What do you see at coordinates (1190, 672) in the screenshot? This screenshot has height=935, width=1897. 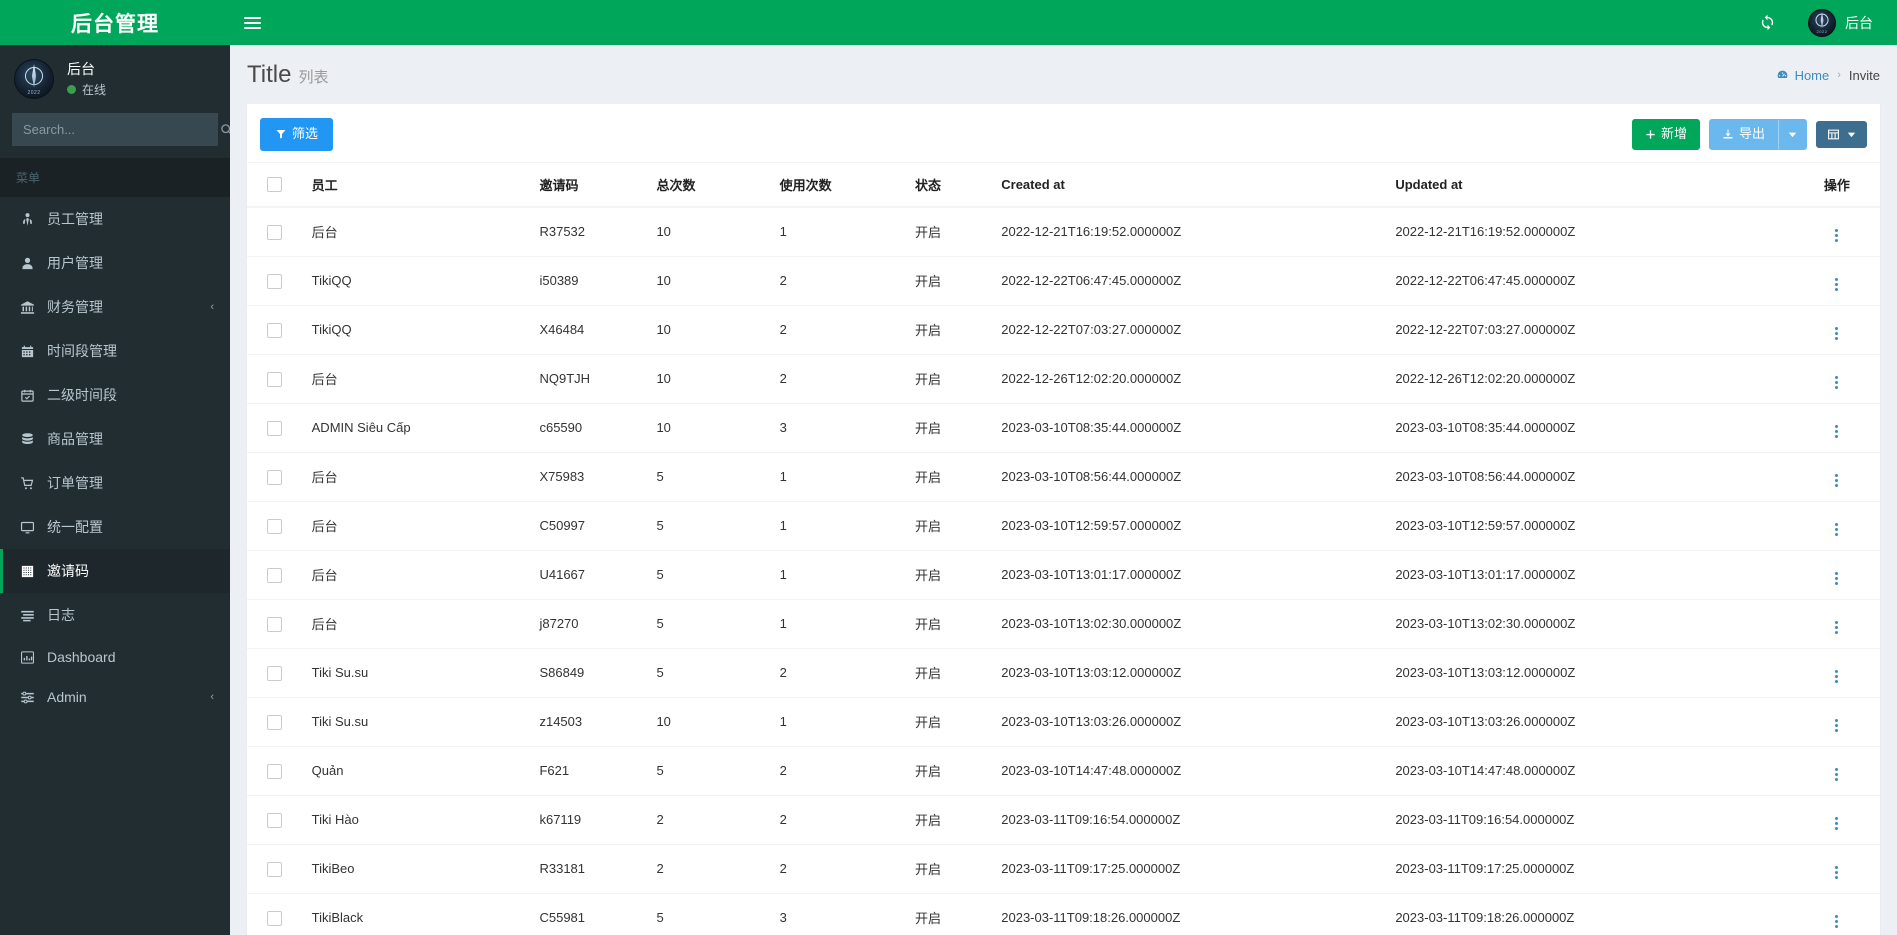 I see `cell-created-at: 2023-03-10T13:03:12.000000Z` at bounding box center [1190, 672].